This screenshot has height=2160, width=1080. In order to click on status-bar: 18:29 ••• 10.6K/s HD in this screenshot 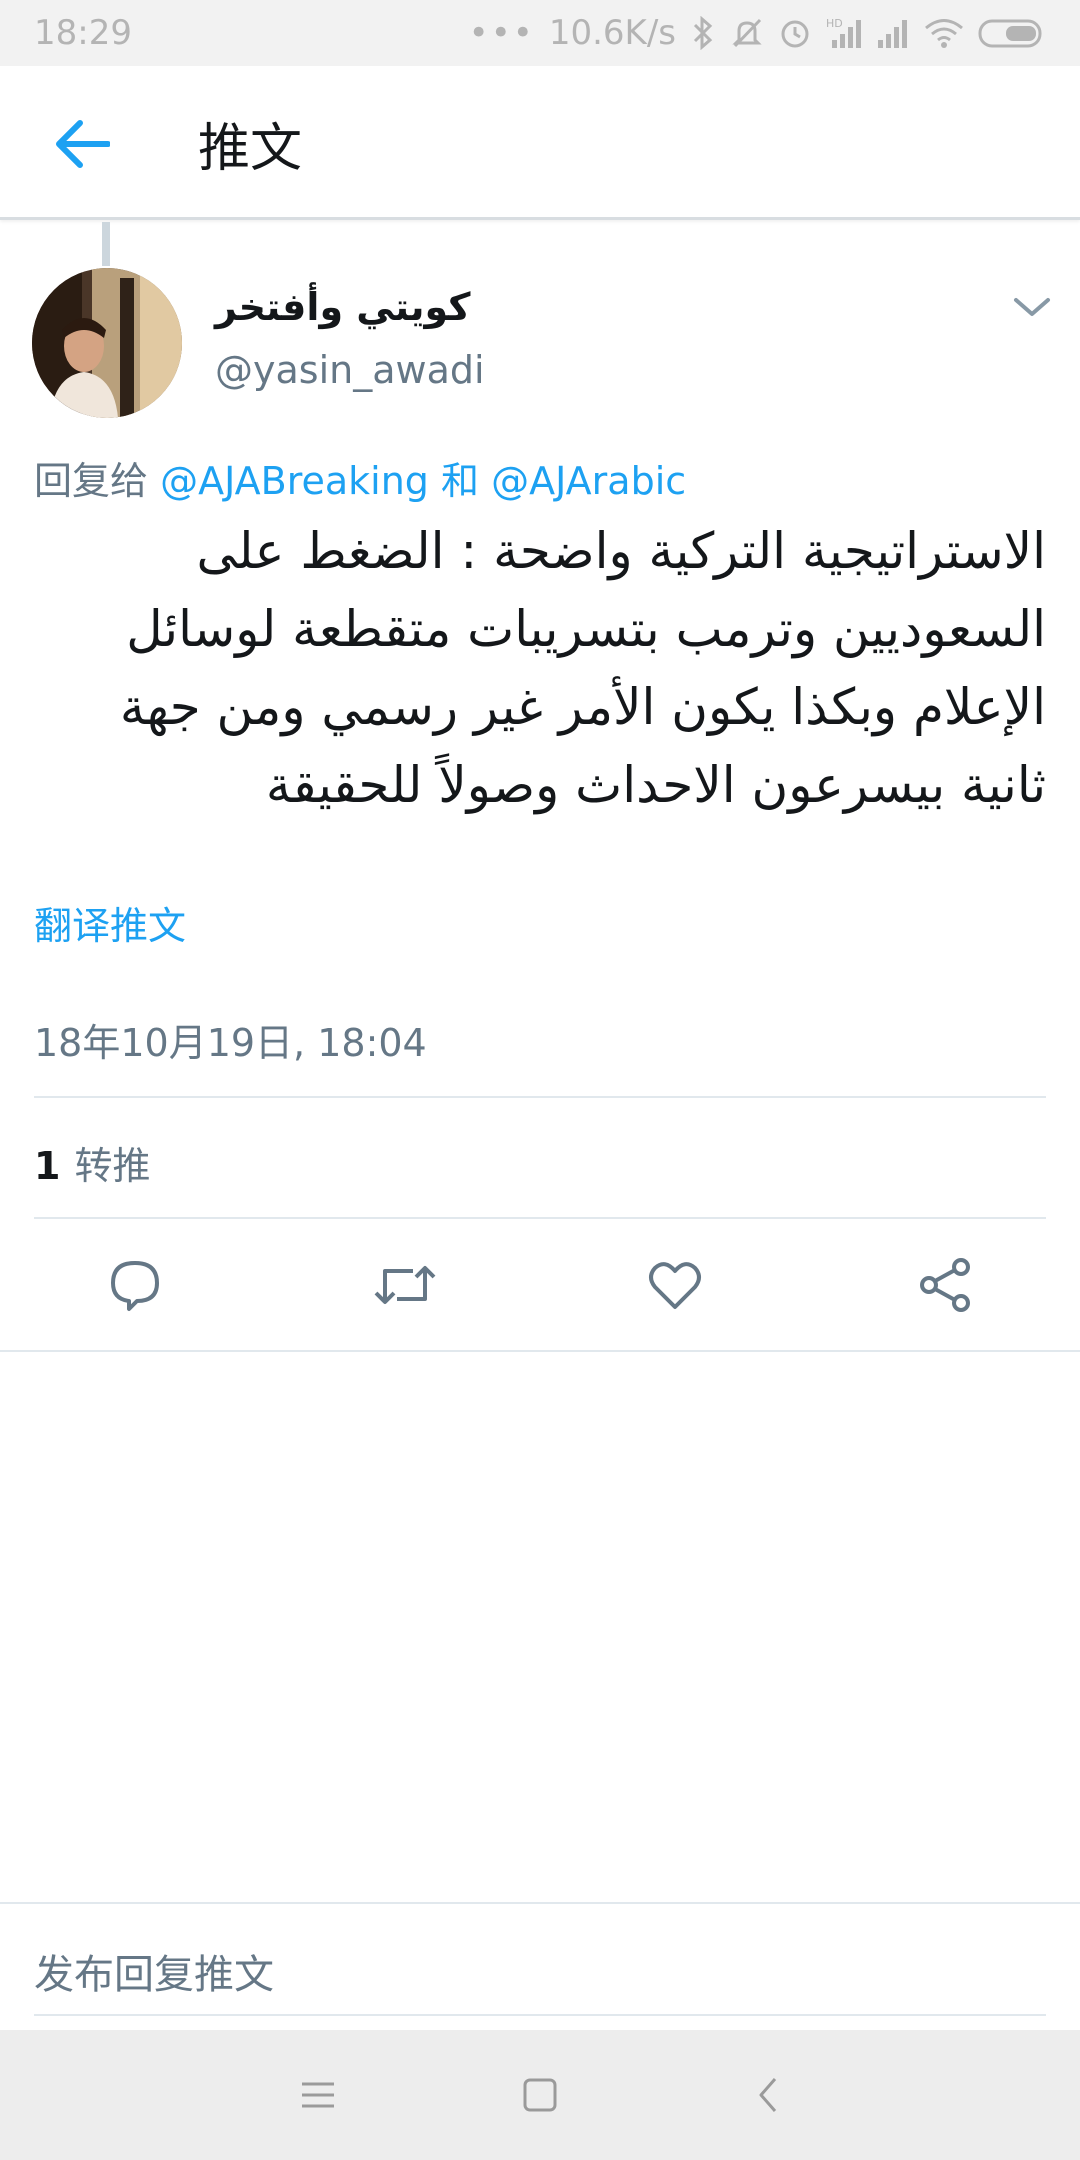, I will do `click(540, 33)`.